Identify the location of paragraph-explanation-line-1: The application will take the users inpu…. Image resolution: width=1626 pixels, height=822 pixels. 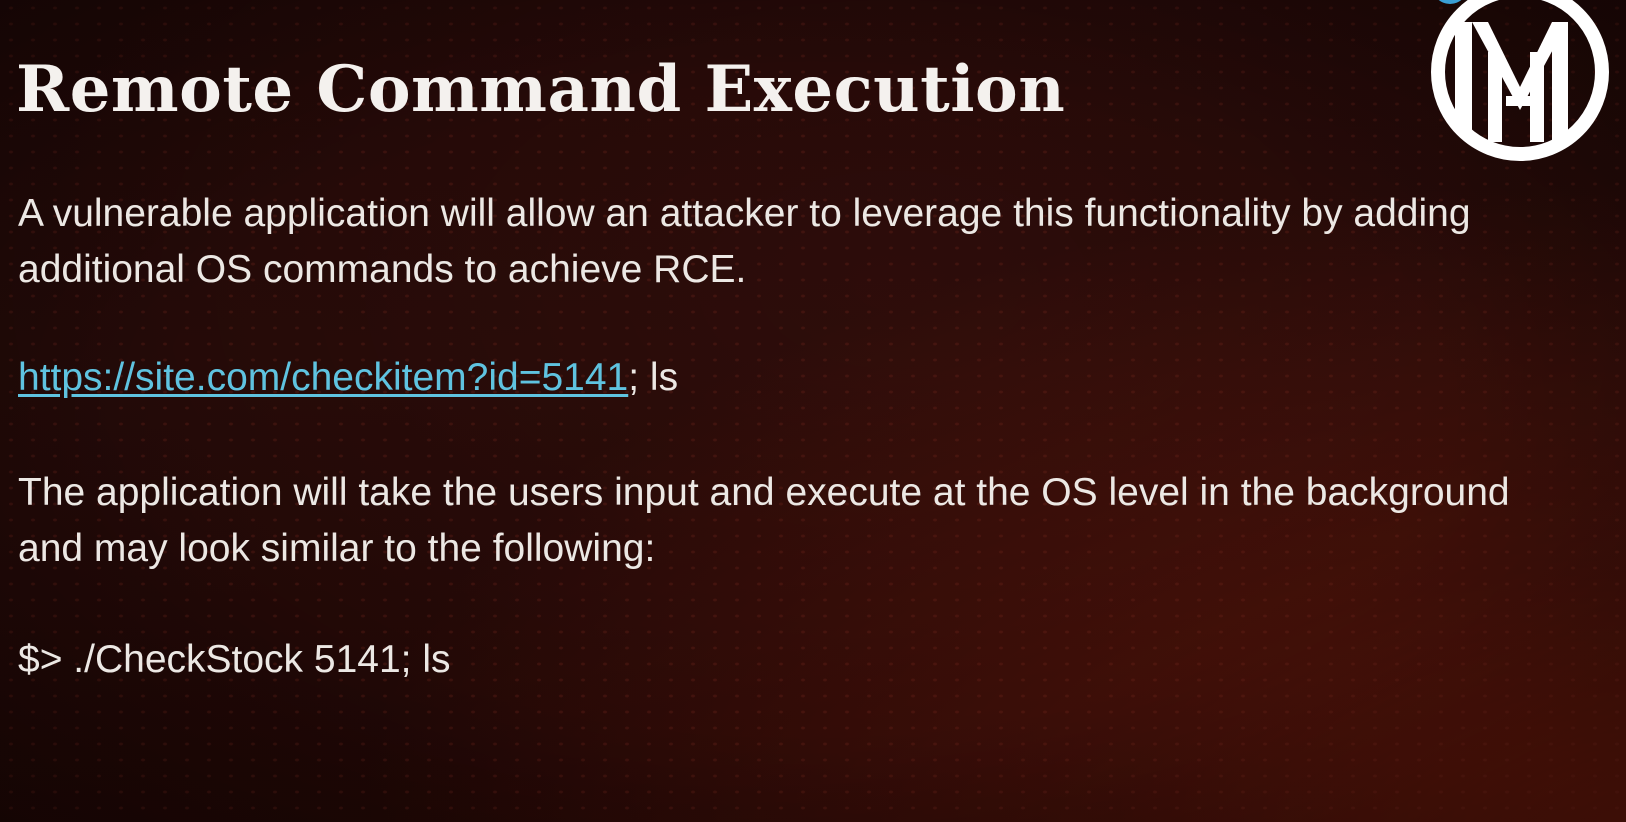
(764, 492).